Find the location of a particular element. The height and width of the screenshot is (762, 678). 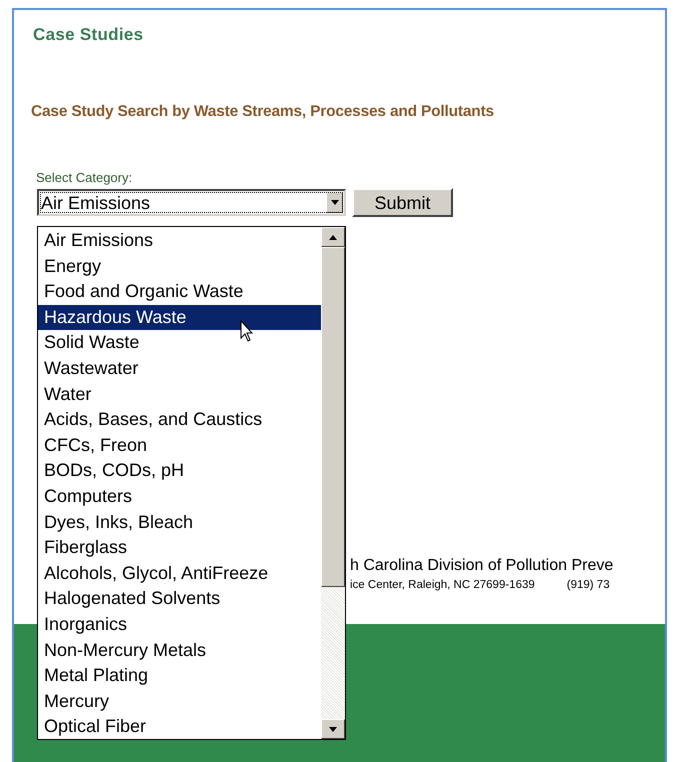

dropdown-option: Acids, Bases, and Caustics is located at coordinates (179, 420).